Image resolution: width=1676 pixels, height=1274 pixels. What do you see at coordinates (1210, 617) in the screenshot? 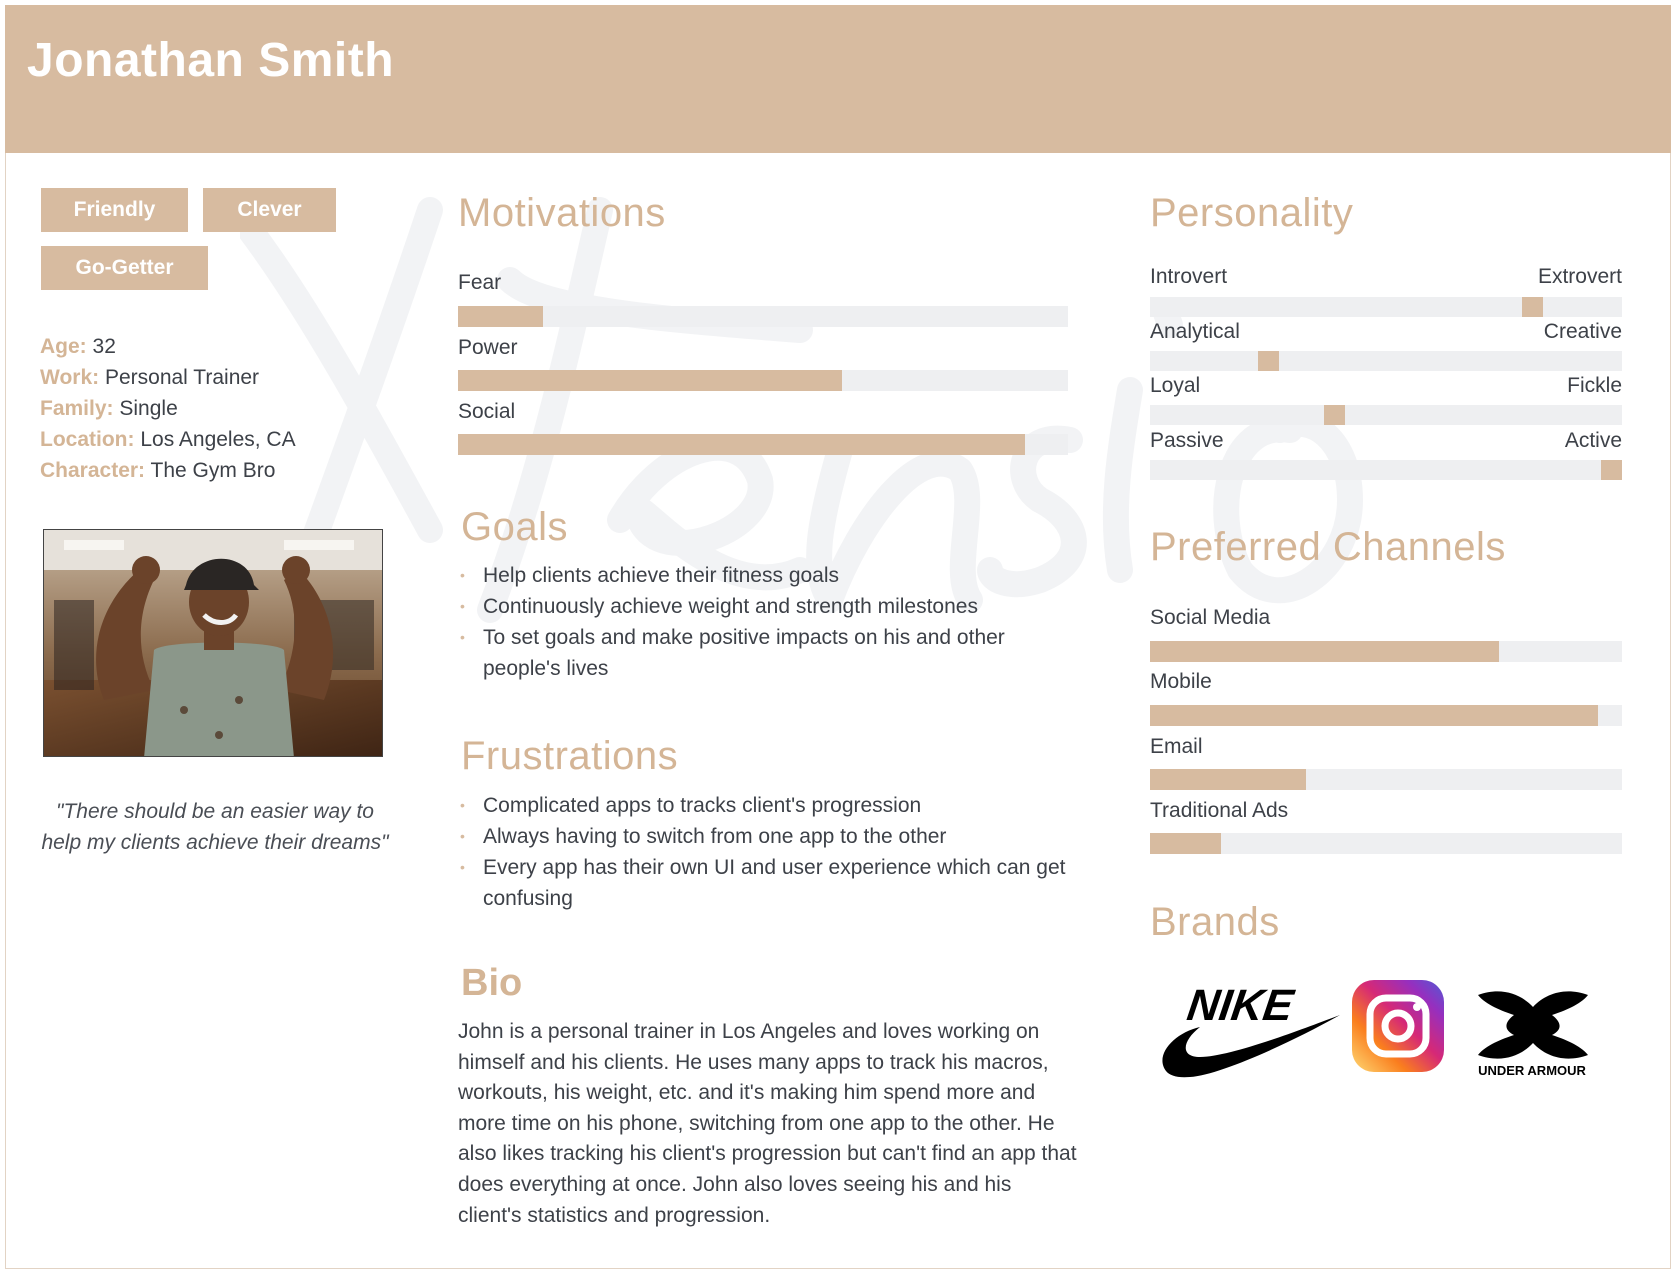
I see `channel-label-social-media: Social Media` at bounding box center [1210, 617].